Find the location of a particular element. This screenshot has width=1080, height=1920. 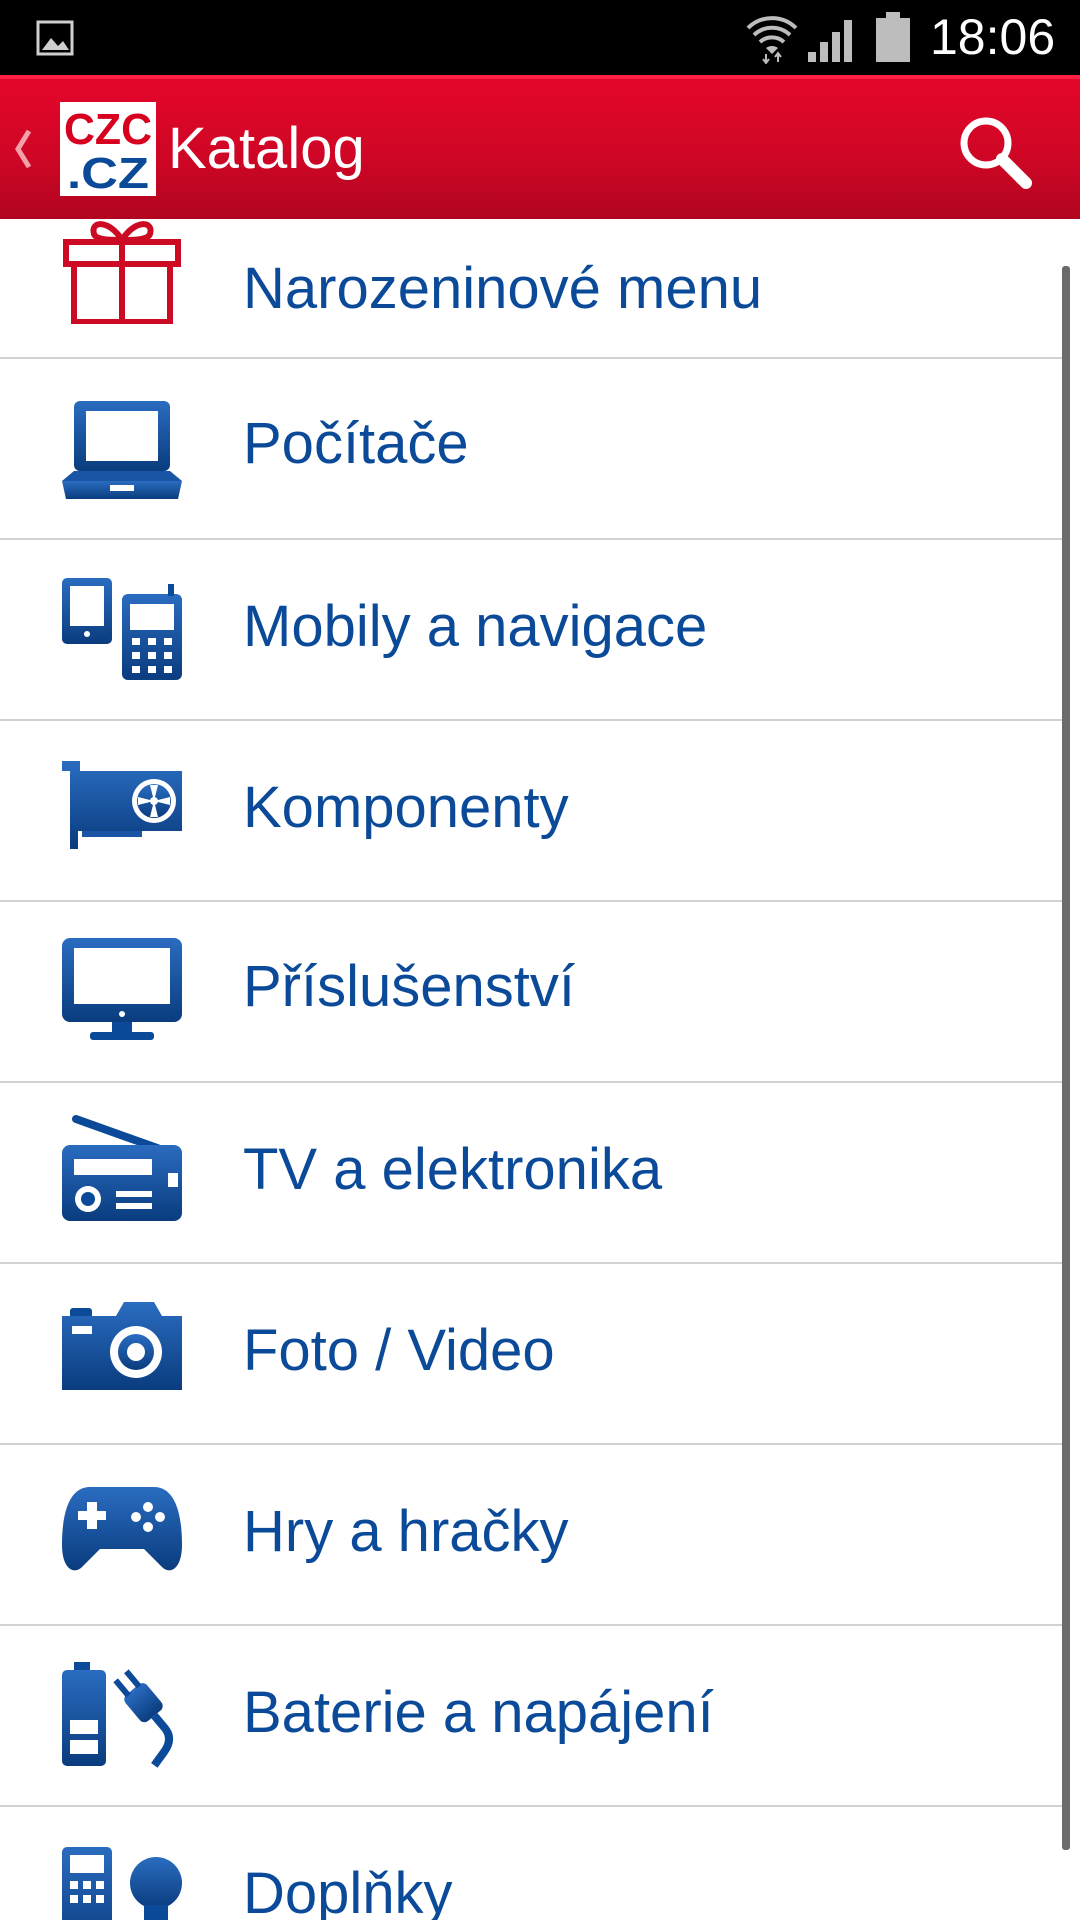

catalog-item-label: Foto / Video is located at coordinates (399, 1350).